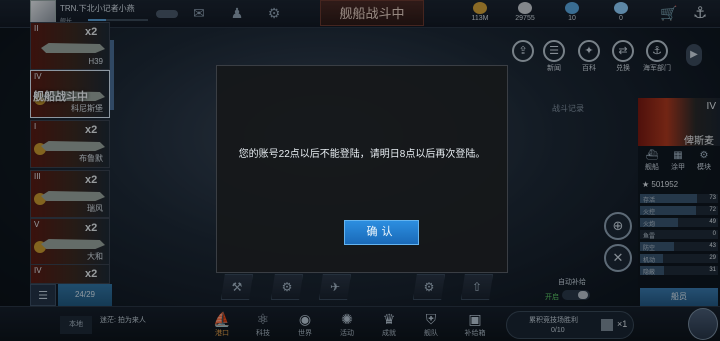  What do you see at coordinates (381, 232) in the screenshot?
I see `confirm-button: 确认` at bounding box center [381, 232].